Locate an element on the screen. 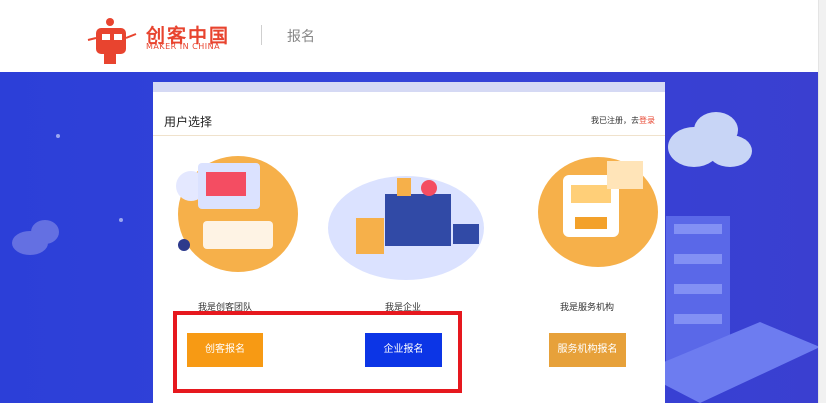  page-scrollbar is located at coordinates (822, 201).